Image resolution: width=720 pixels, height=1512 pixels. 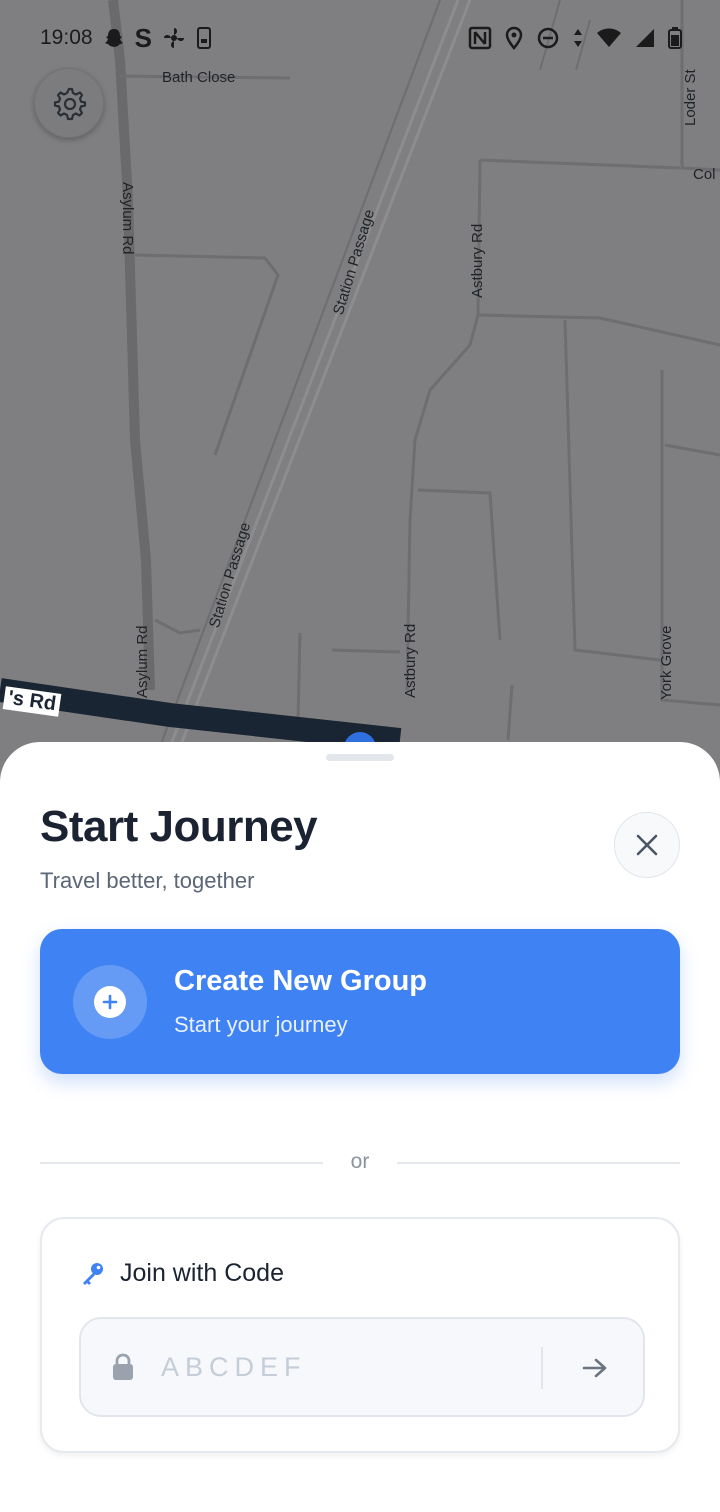 I want to click on code-input, so click(x=346, y=1367).